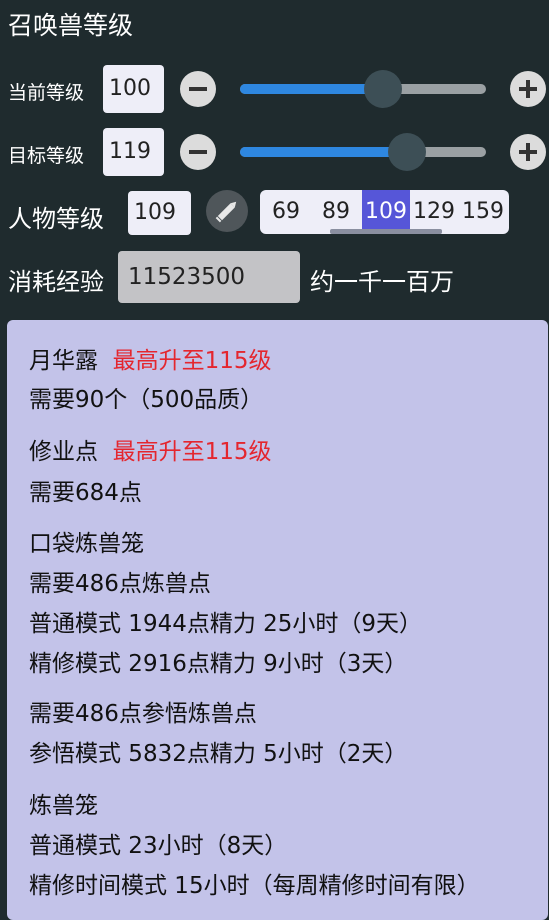 The width and height of the screenshot is (549, 920). I want to click on pocket-cage-refine: 精修模式 2916点精力 9小时（3天）, so click(218, 664).